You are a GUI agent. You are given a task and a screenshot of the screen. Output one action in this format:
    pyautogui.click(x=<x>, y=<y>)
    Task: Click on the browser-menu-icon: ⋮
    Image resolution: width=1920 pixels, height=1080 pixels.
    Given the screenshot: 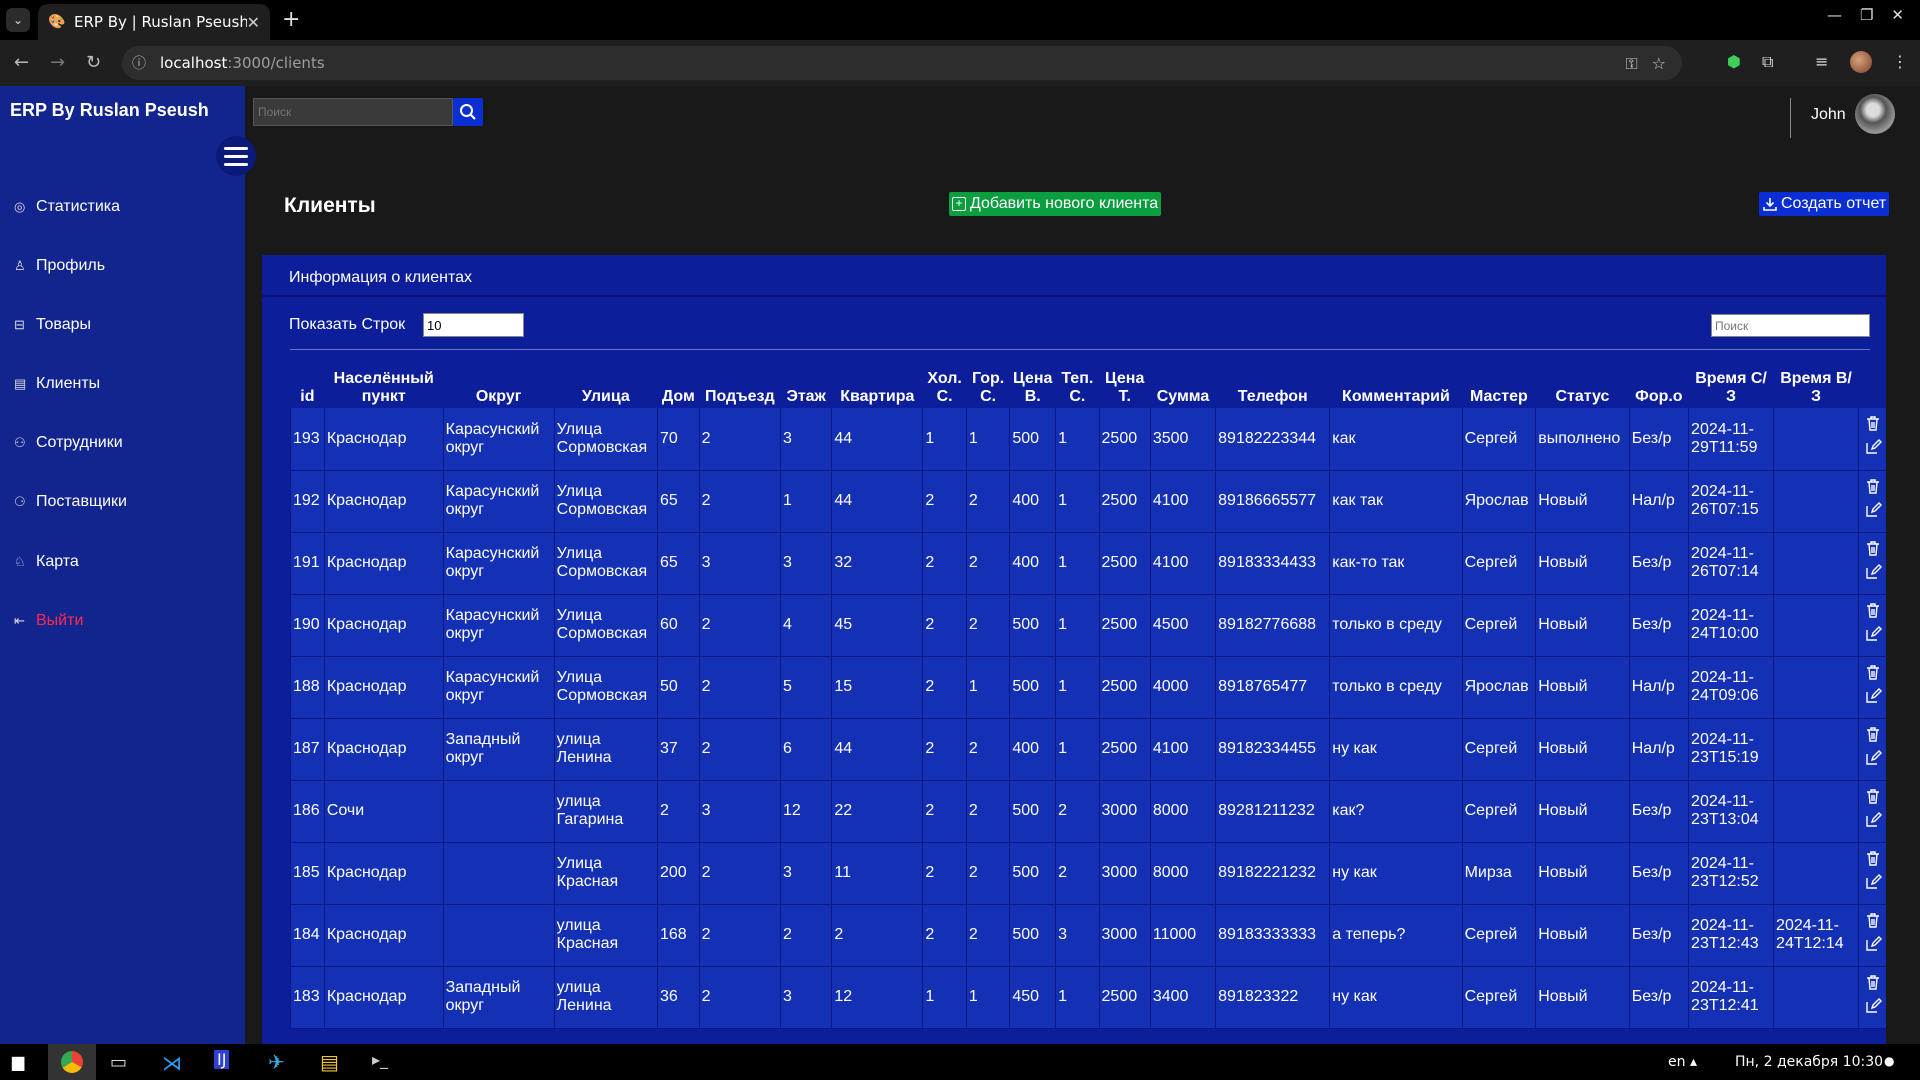 What is the action you would take?
    pyautogui.click(x=1900, y=61)
    